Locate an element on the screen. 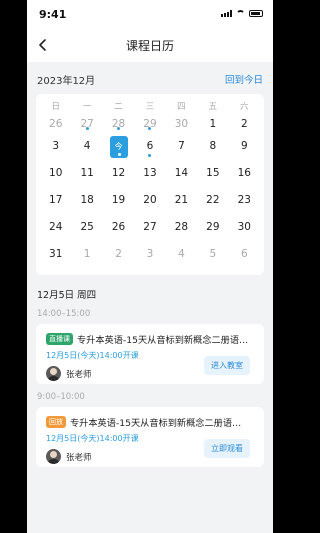  calendar-day: 13 is located at coordinates (149, 174).